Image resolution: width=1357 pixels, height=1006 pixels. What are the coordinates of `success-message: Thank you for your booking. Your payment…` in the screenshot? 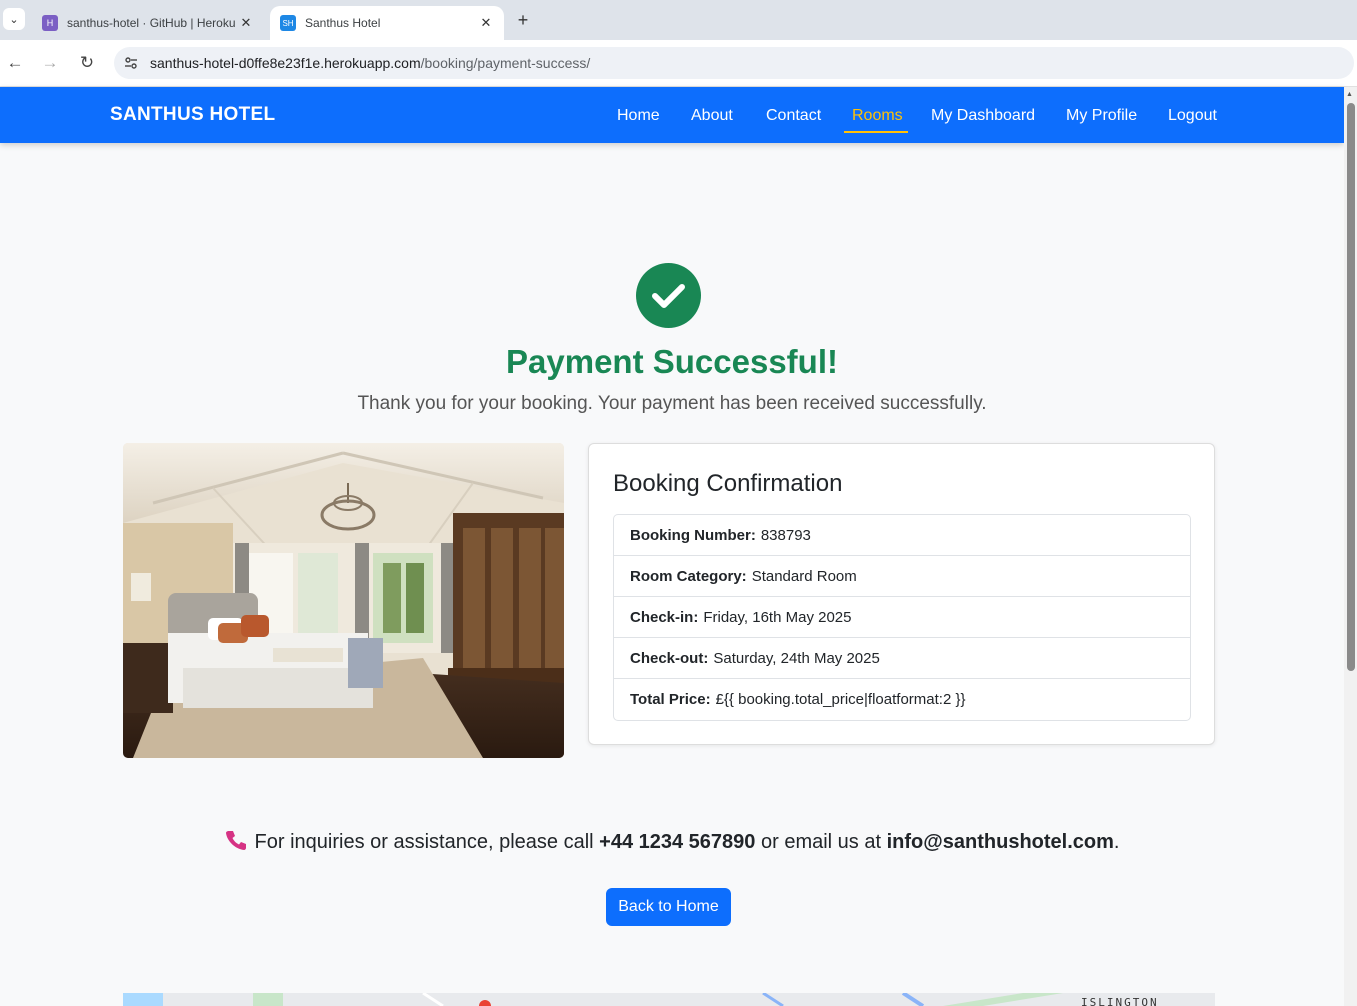 It's located at (672, 403).